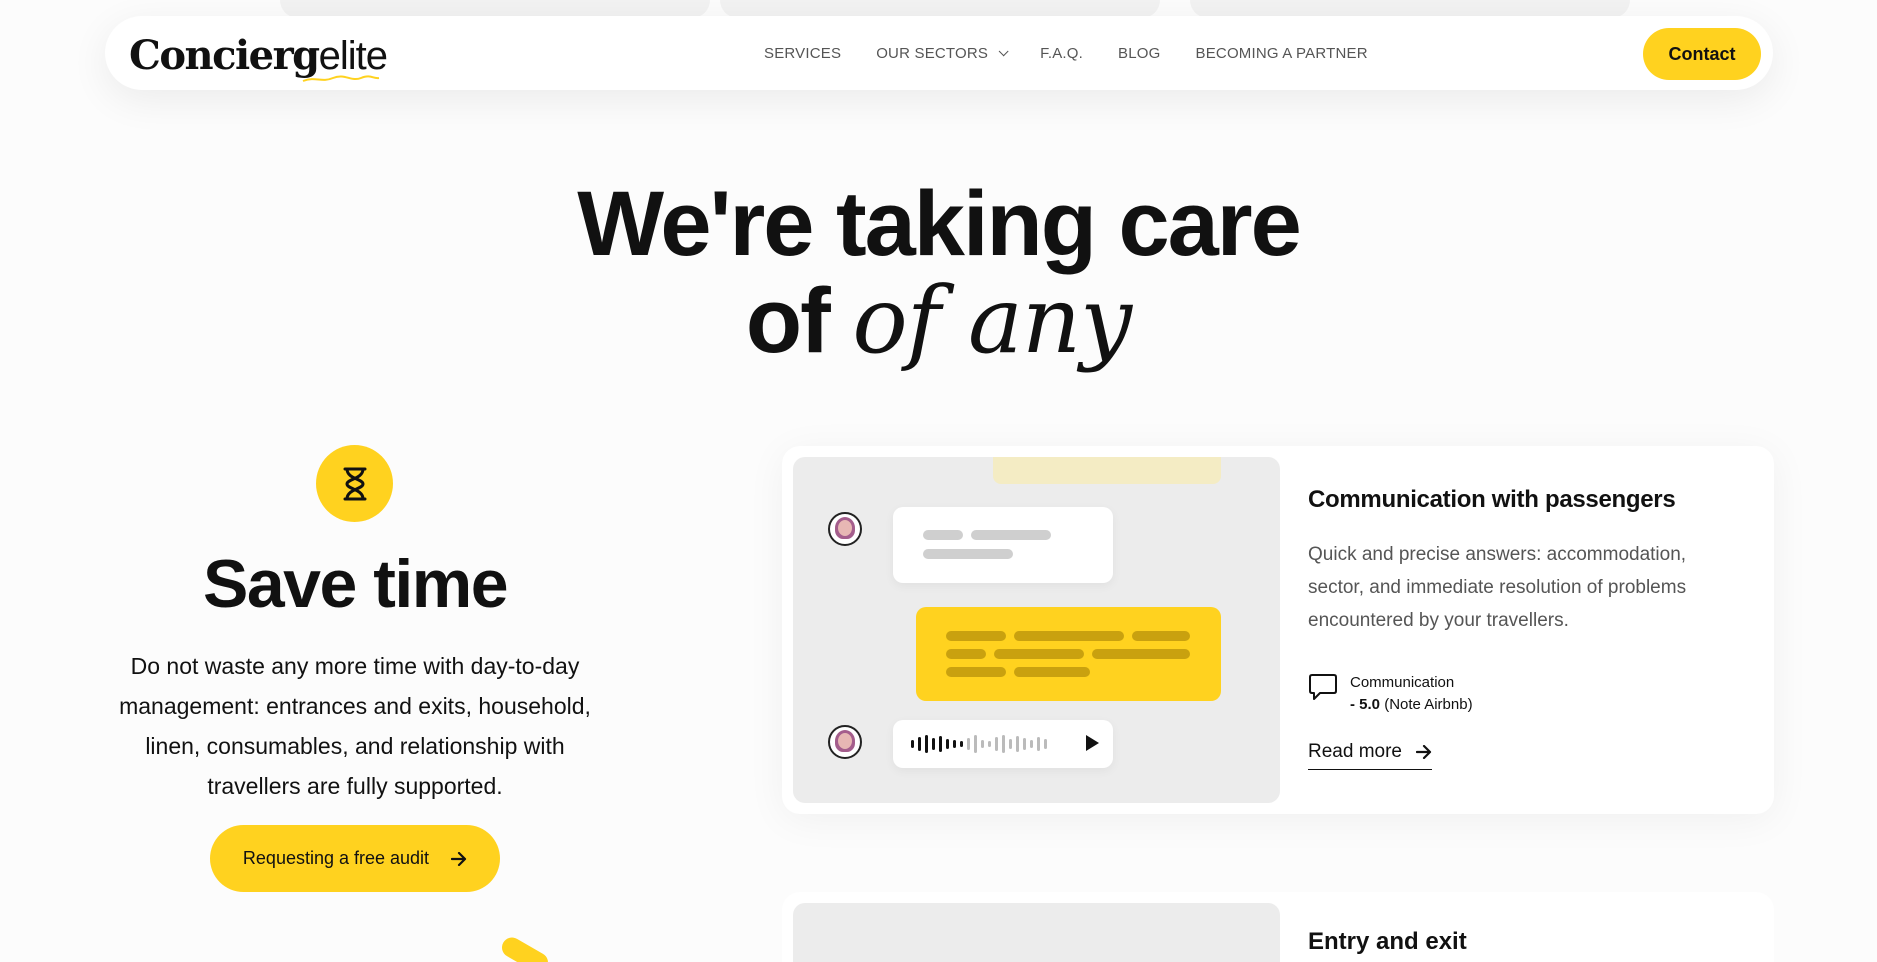 The width and height of the screenshot is (1877, 962). I want to click on card-illustration, so click(1036, 932).